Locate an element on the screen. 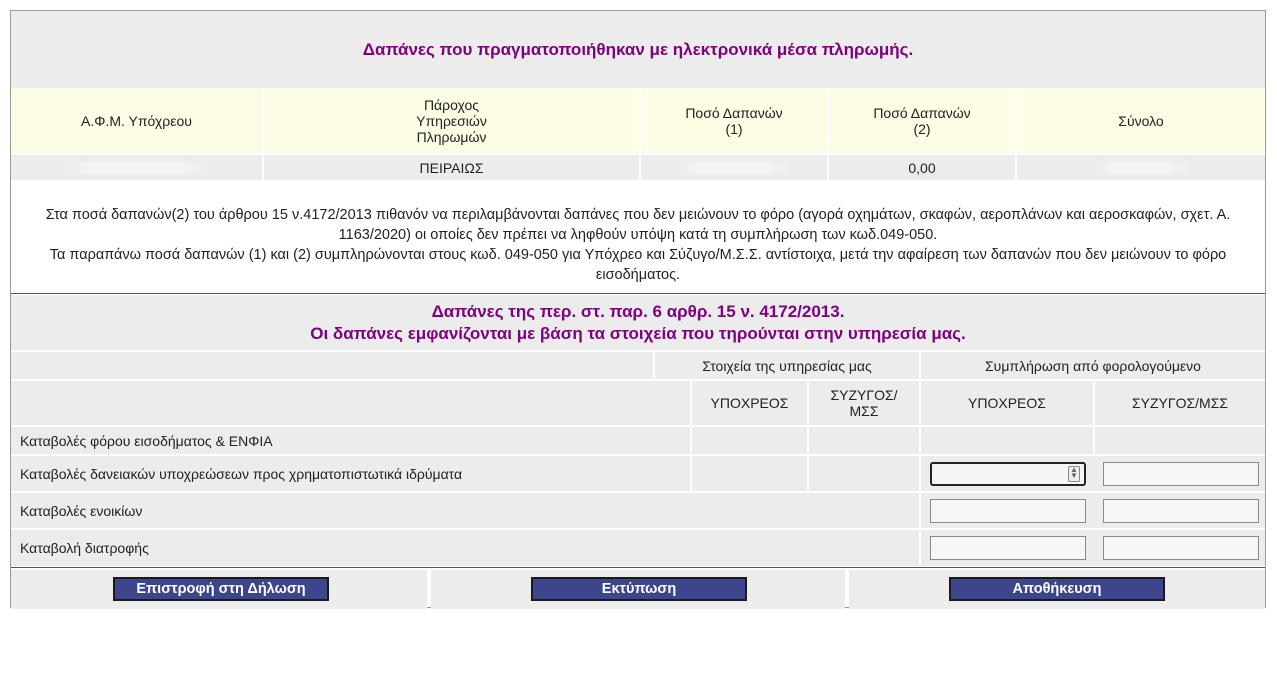  cell-total is located at coordinates (1141, 167).